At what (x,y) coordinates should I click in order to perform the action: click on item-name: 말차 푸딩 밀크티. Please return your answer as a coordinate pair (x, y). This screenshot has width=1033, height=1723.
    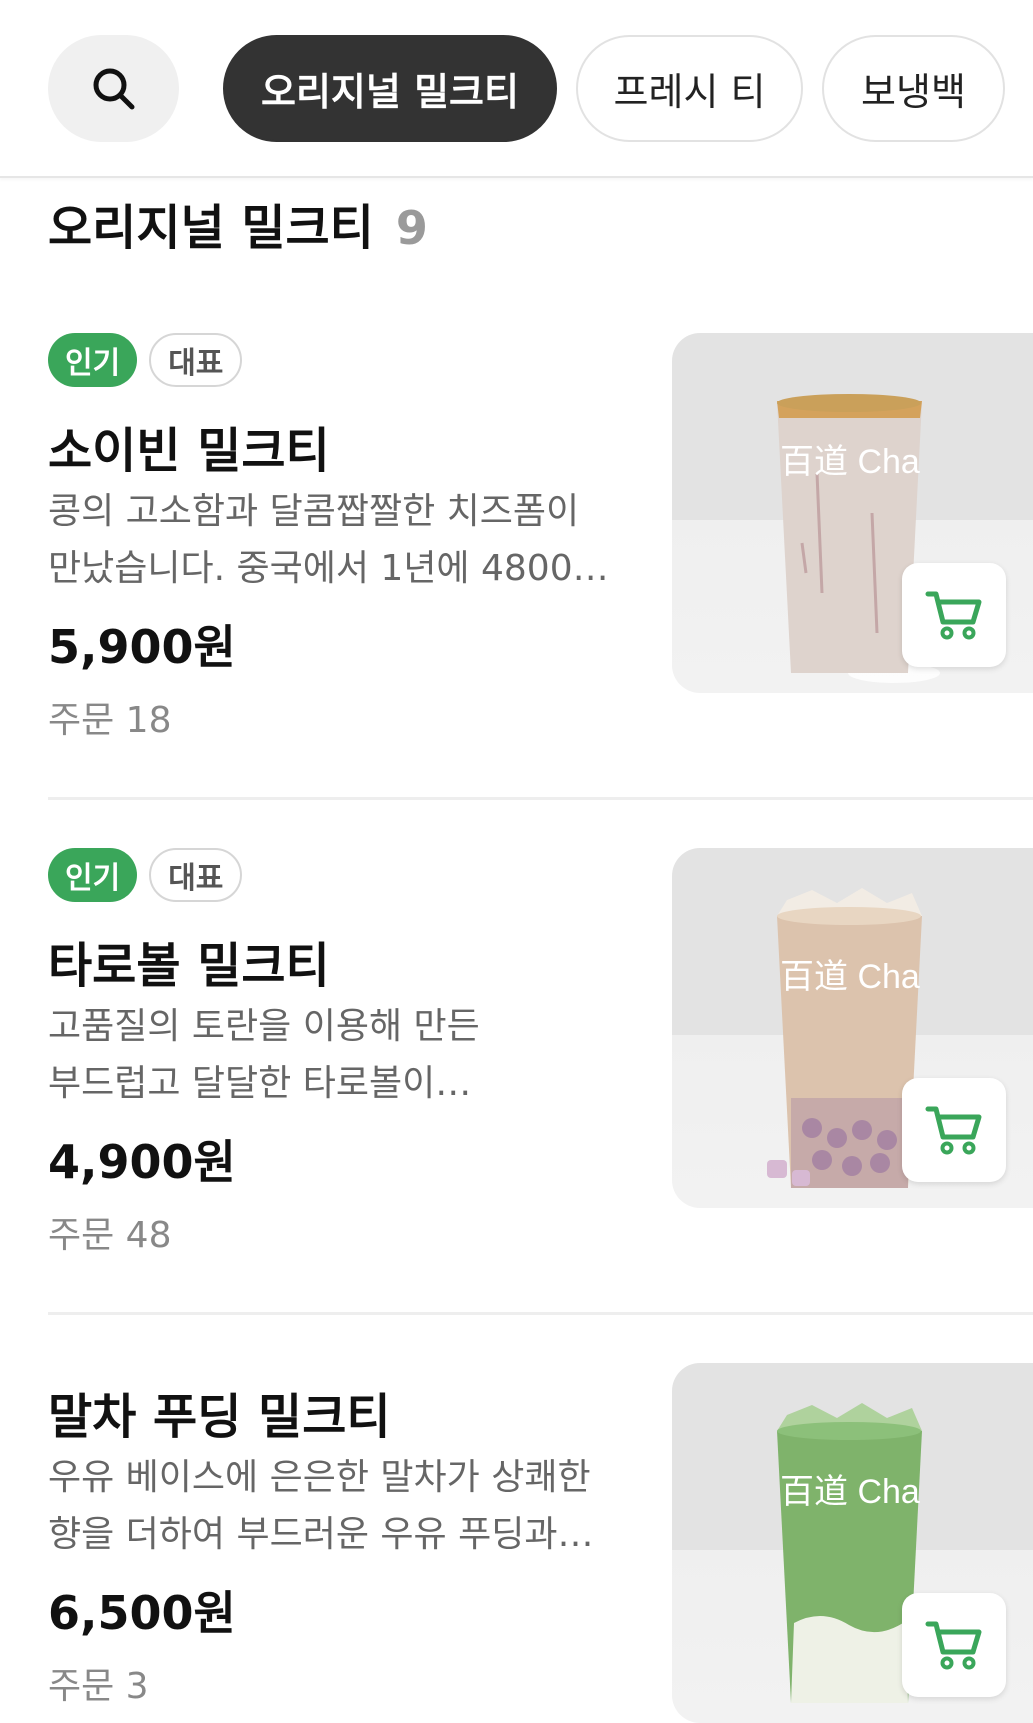
    Looking at the image, I should click on (219, 1417).